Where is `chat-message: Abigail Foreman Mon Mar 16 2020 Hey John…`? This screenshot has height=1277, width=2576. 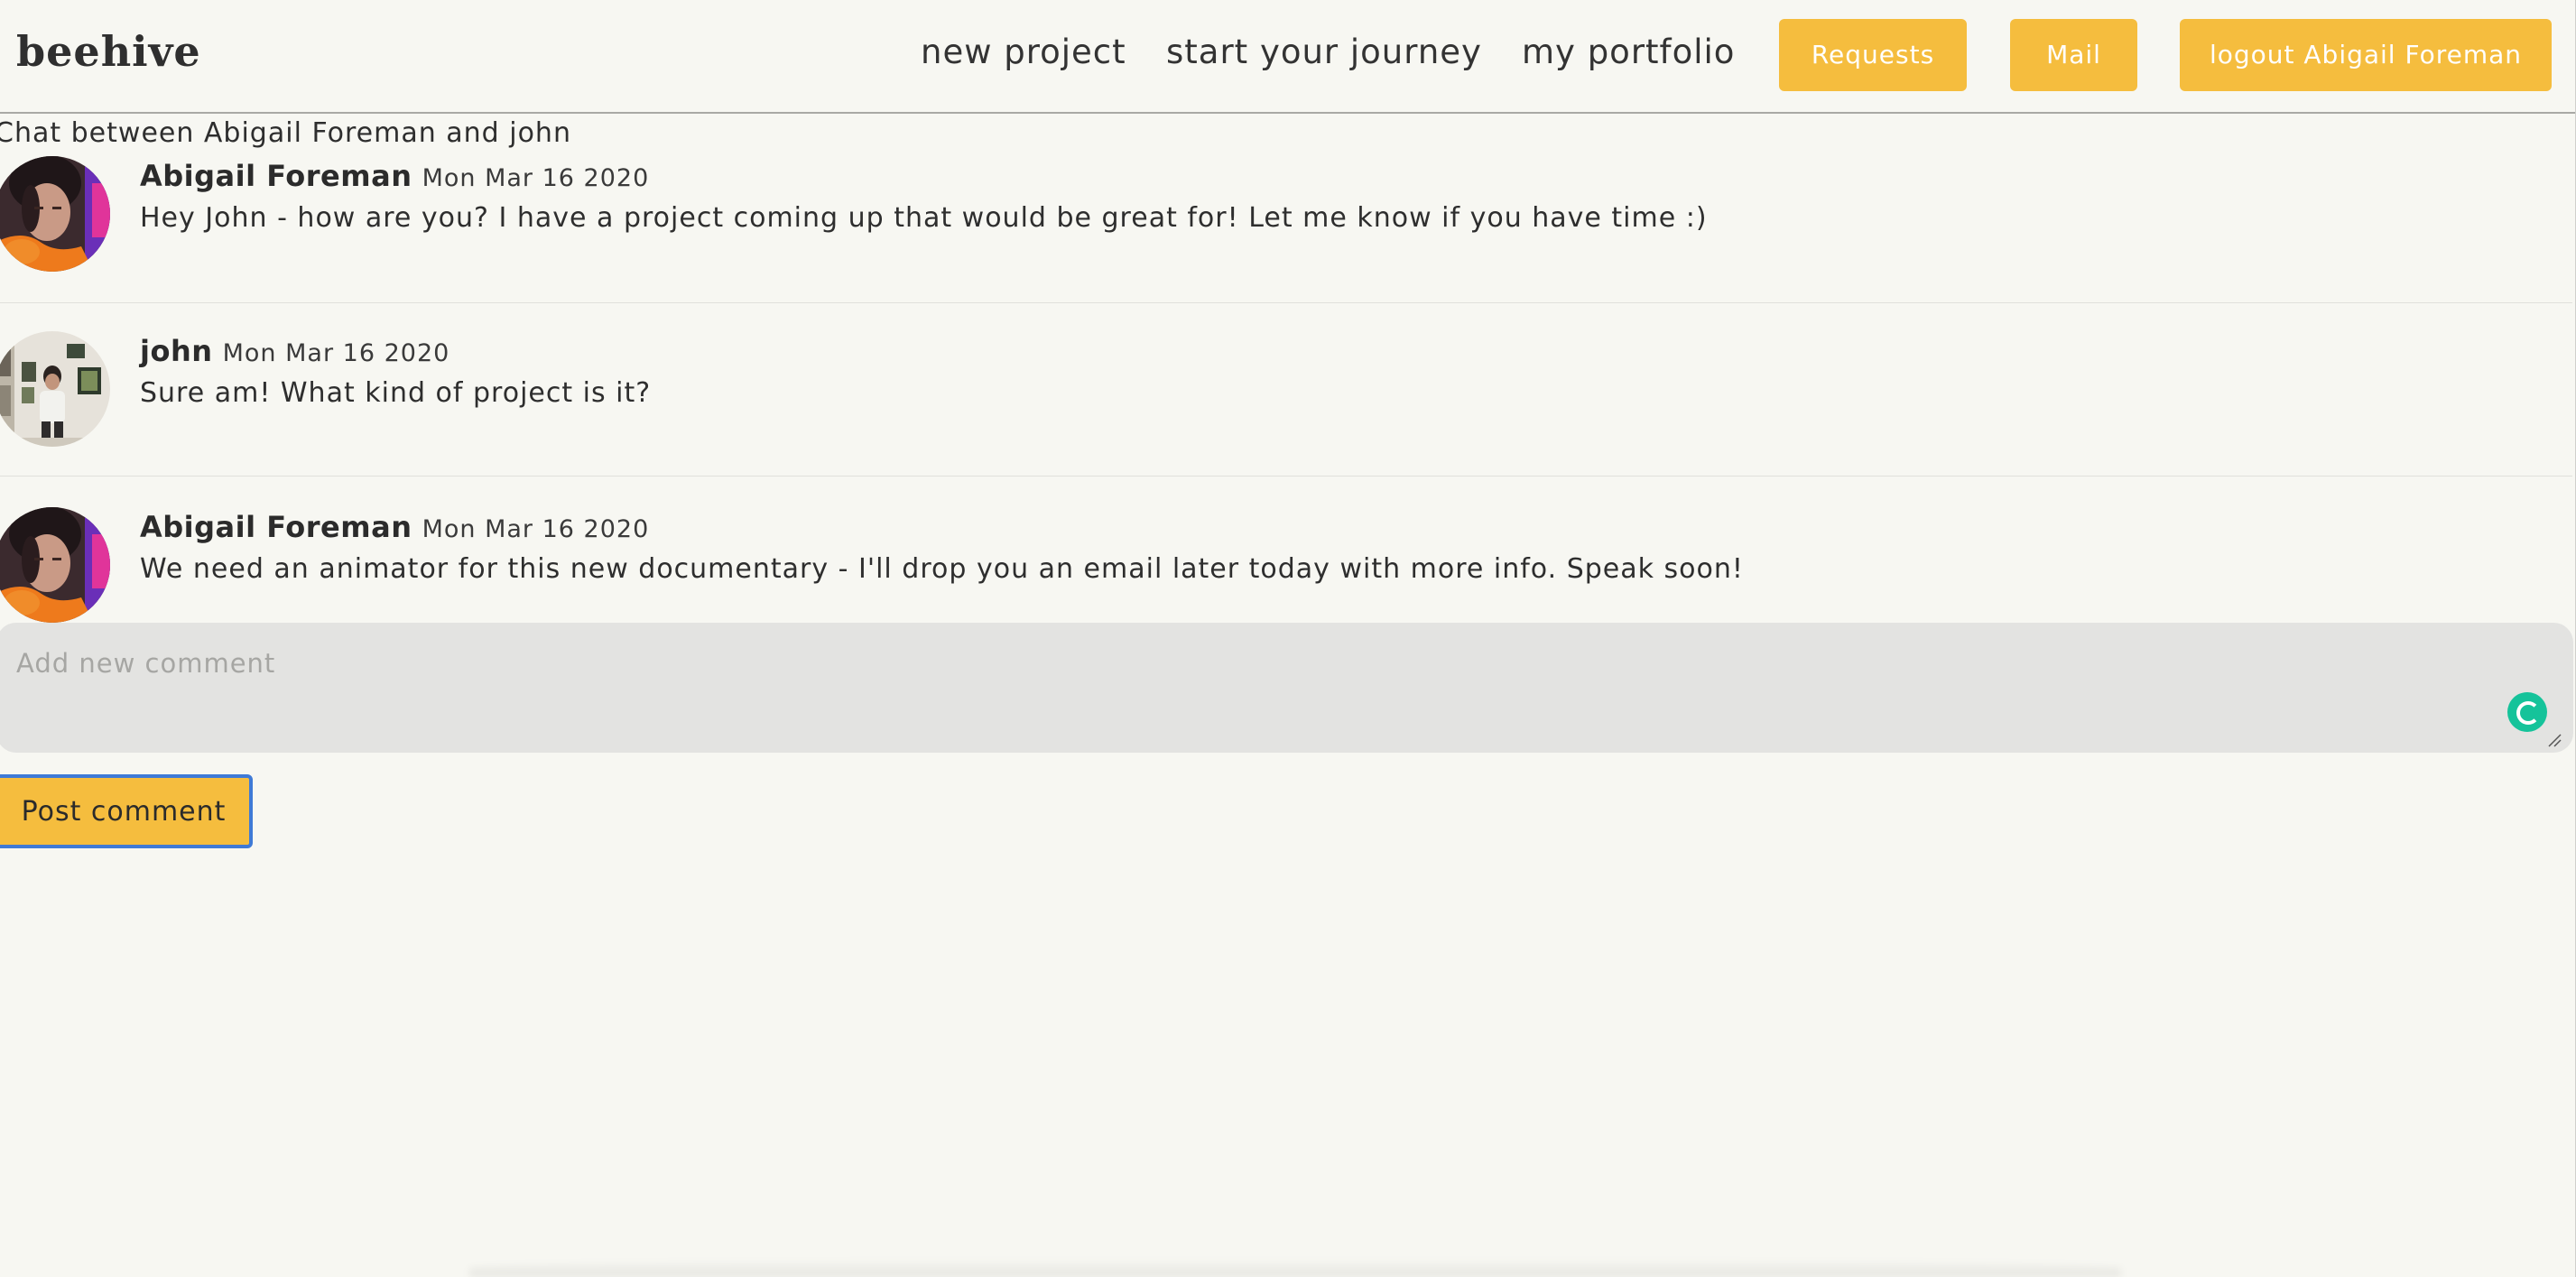
chat-message: Abigail Foreman Mon Mar 16 2020 Hey John… is located at coordinates (1286, 228).